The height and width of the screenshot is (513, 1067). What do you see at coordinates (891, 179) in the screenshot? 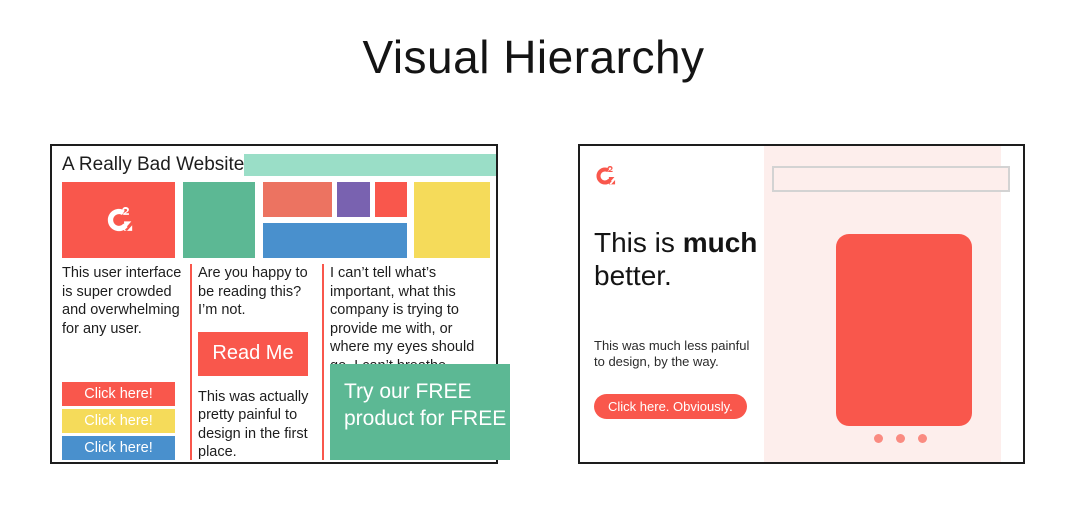
I see `search-input` at bounding box center [891, 179].